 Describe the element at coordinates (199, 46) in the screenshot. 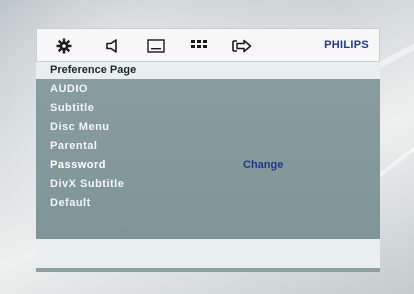

I see `grid-icon` at that location.